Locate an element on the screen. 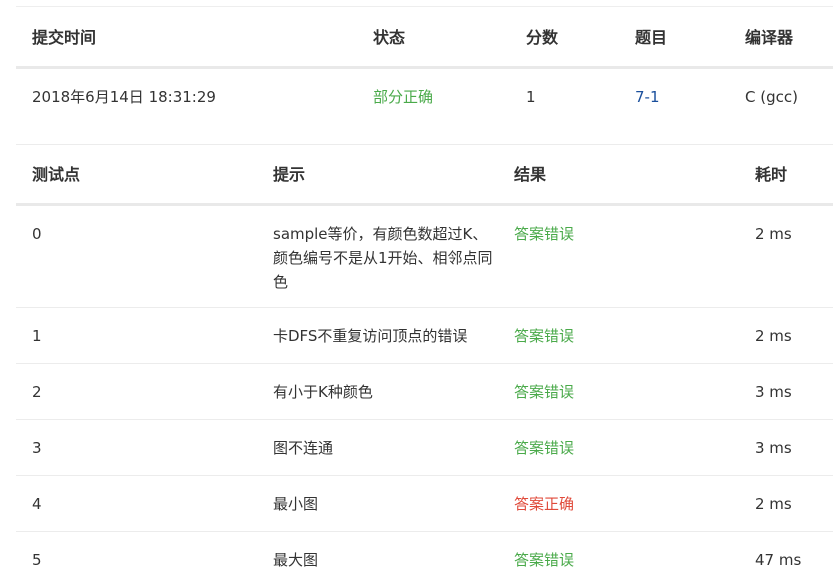 This screenshot has width=833, height=584. problem-link: 7-1 is located at coordinates (647, 97).